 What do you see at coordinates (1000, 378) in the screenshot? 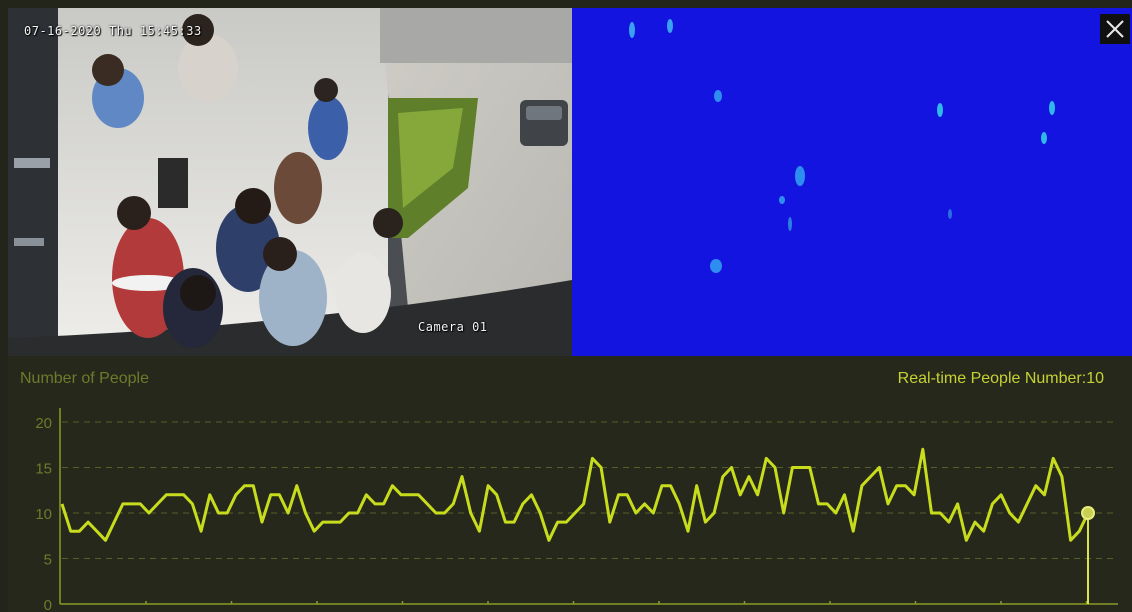
I see `realtime-people-number: Real-time People Number:10` at bounding box center [1000, 378].